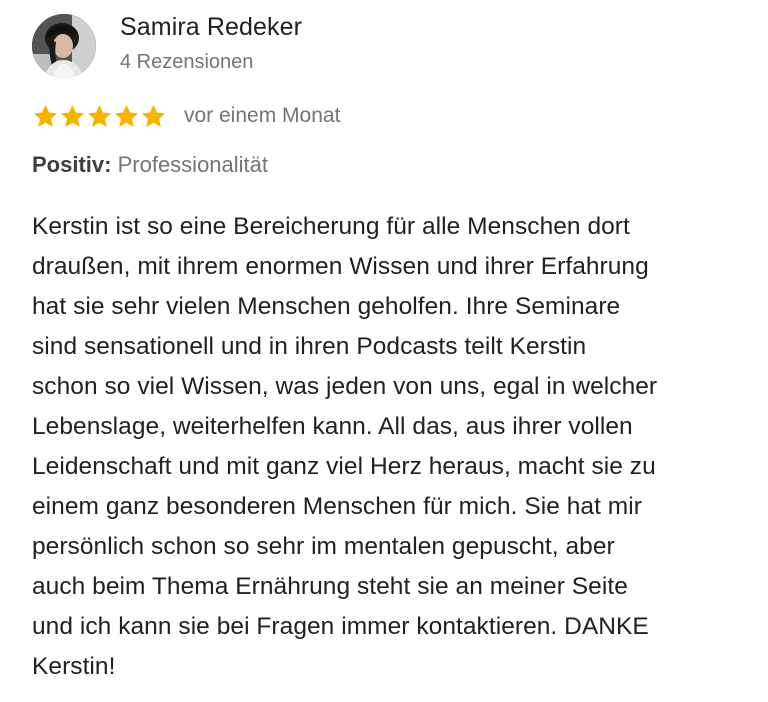 Image resolution: width=768 pixels, height=702 pixels. What do you see at coordinates (211, 27) in the screenshot?
I see `author-name: Samira Redeker` at bounding box center [211, 27].